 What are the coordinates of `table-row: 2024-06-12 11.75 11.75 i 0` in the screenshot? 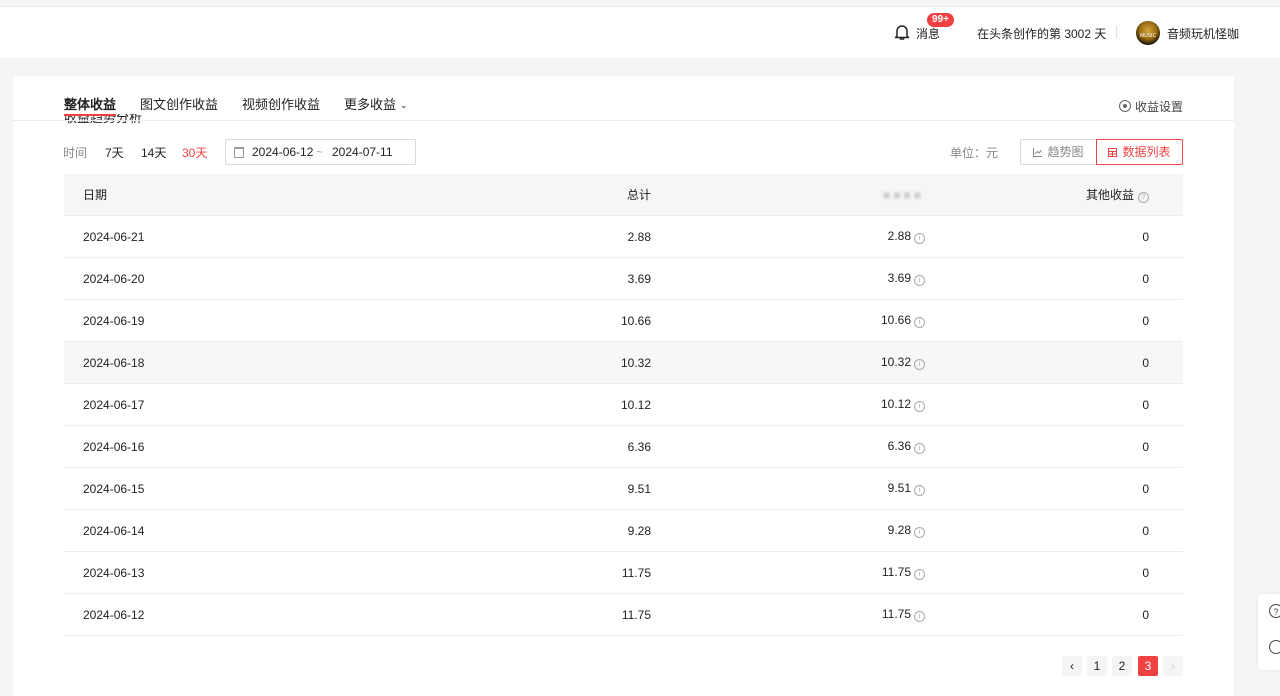 It's located at (623, 614).